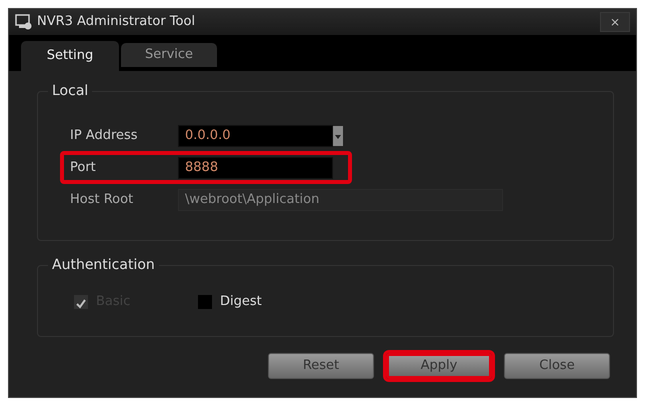 The image size is (645, 404). What do you see at coordinates (104, 135) in the screenshot?
I see `field-label: IP Address` at bounding box center [104, 135].